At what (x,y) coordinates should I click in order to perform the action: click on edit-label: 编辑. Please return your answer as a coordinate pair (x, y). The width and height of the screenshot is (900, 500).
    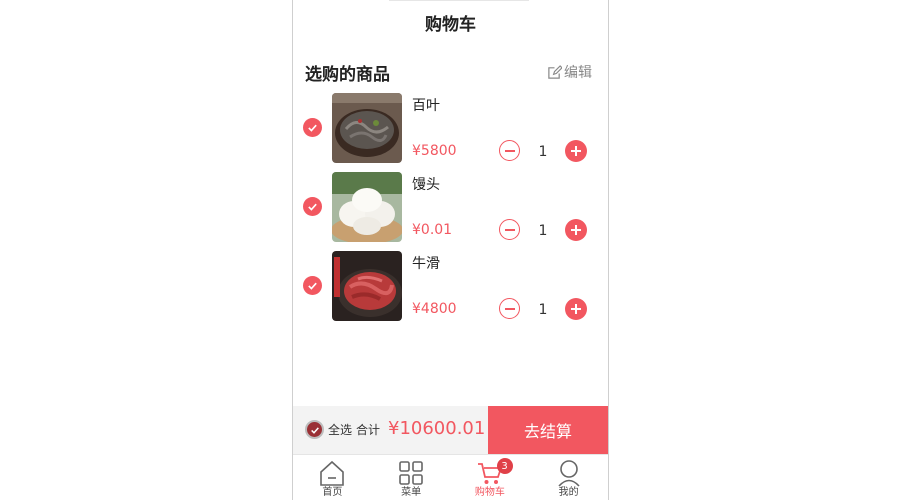
    Looking at the image, I should click on (578, 73).